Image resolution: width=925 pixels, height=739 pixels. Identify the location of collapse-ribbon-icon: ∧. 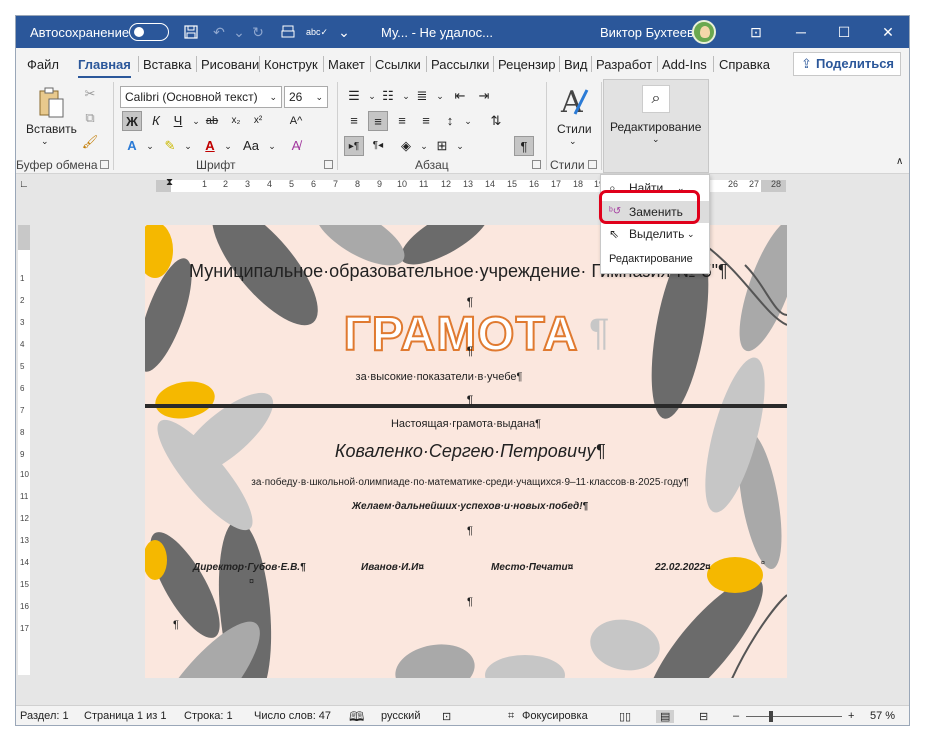
(899, 161).